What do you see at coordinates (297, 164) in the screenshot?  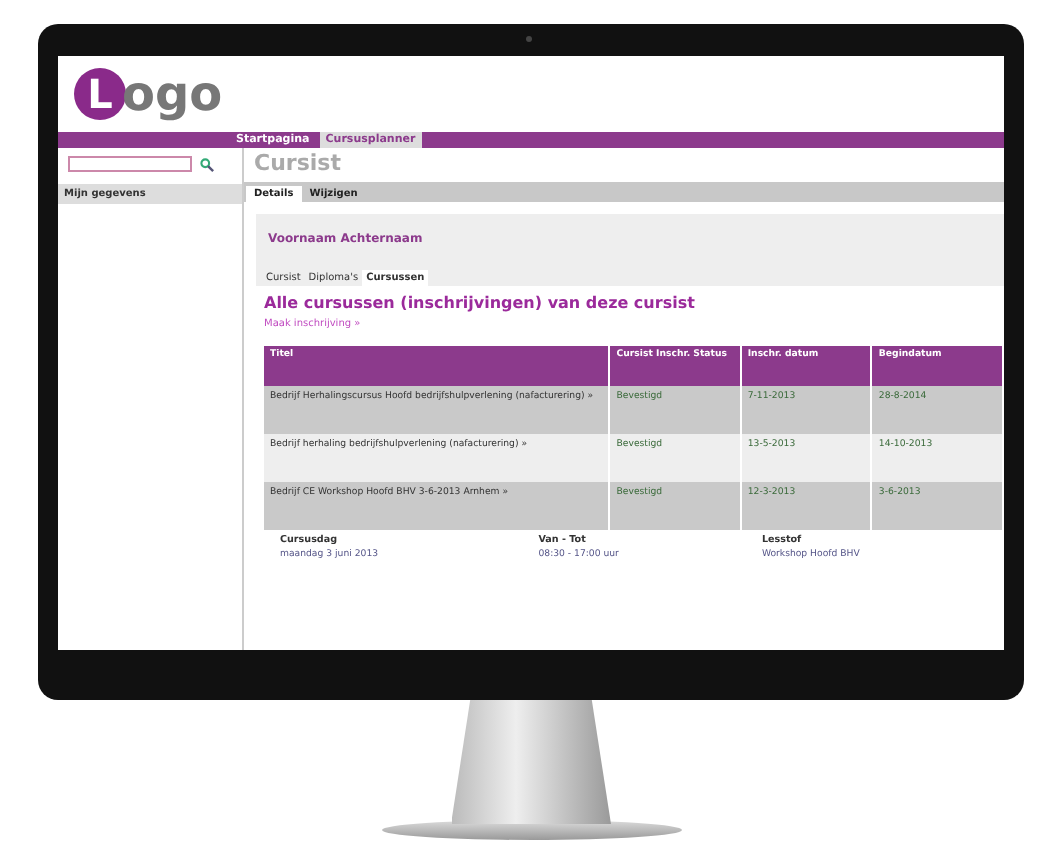 I see `page-title: Cursist` at bounding box center [297, 164].